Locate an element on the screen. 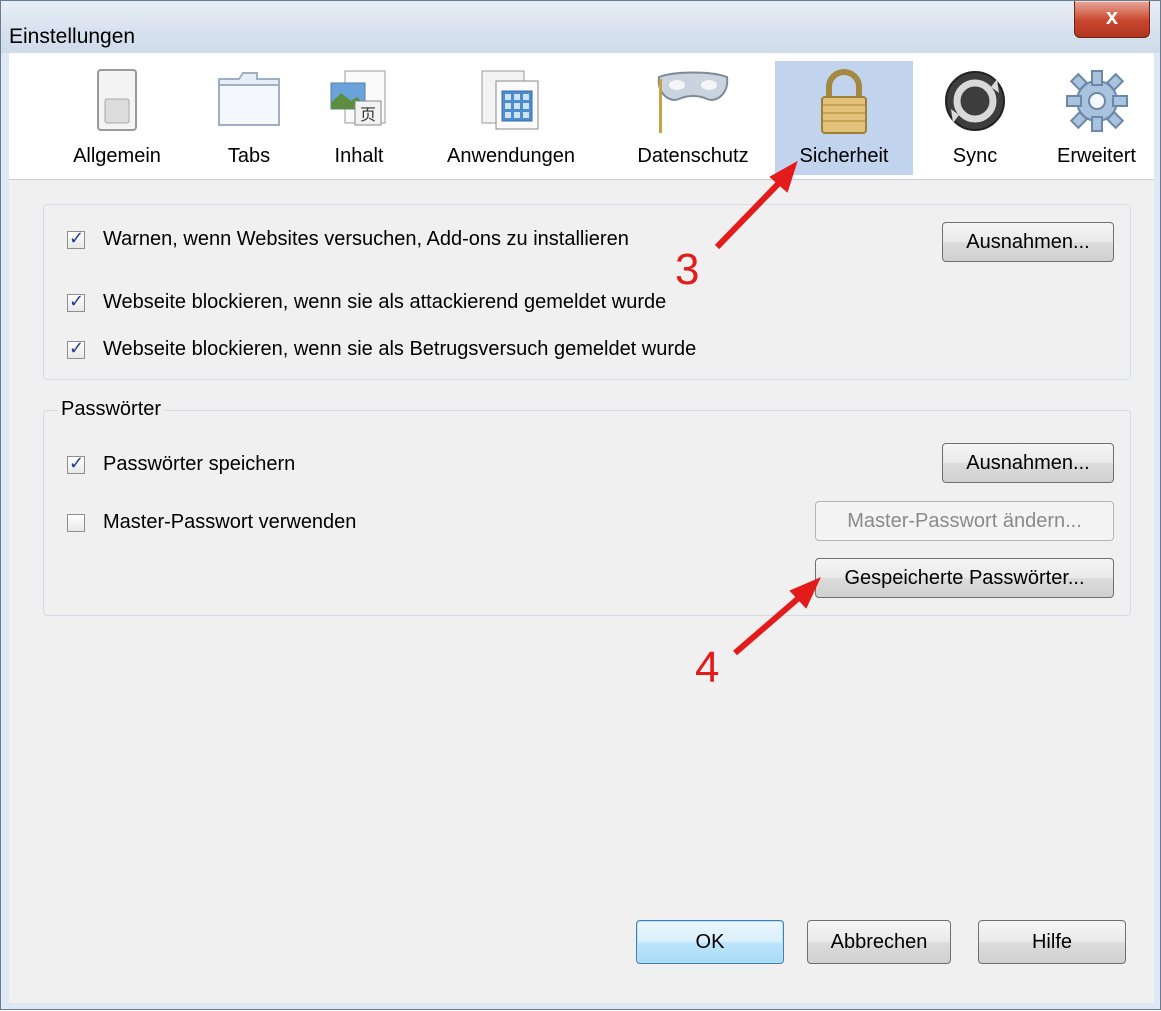  annotation-step-4: 4 is located at coordinates (707, 667).